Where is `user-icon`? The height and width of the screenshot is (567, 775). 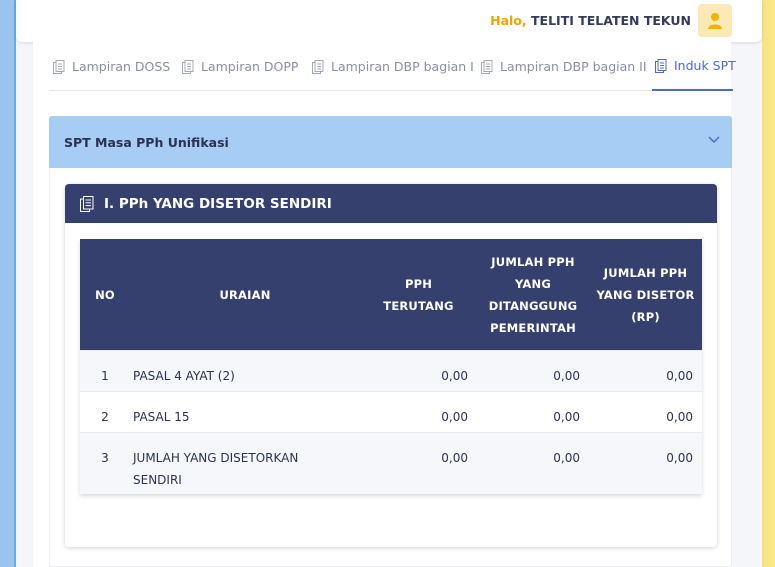
user-icon is located at coordinates (715, 20).